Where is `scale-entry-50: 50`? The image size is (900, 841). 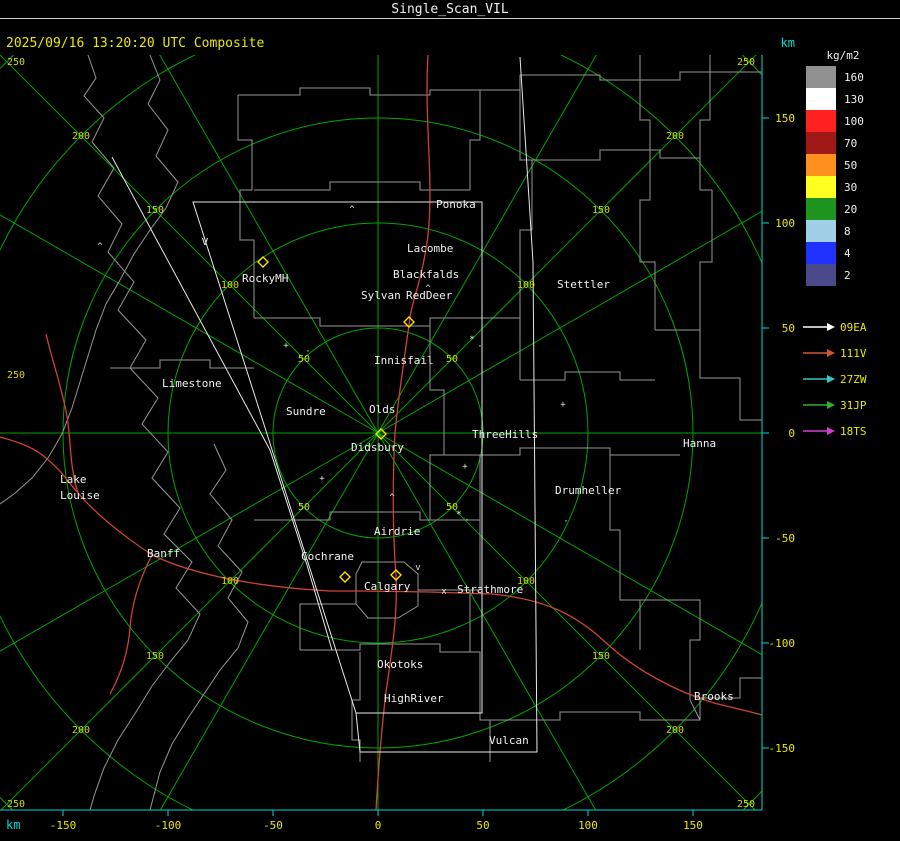 scale-entry-50: 50 is located at coordinates (835, 165).